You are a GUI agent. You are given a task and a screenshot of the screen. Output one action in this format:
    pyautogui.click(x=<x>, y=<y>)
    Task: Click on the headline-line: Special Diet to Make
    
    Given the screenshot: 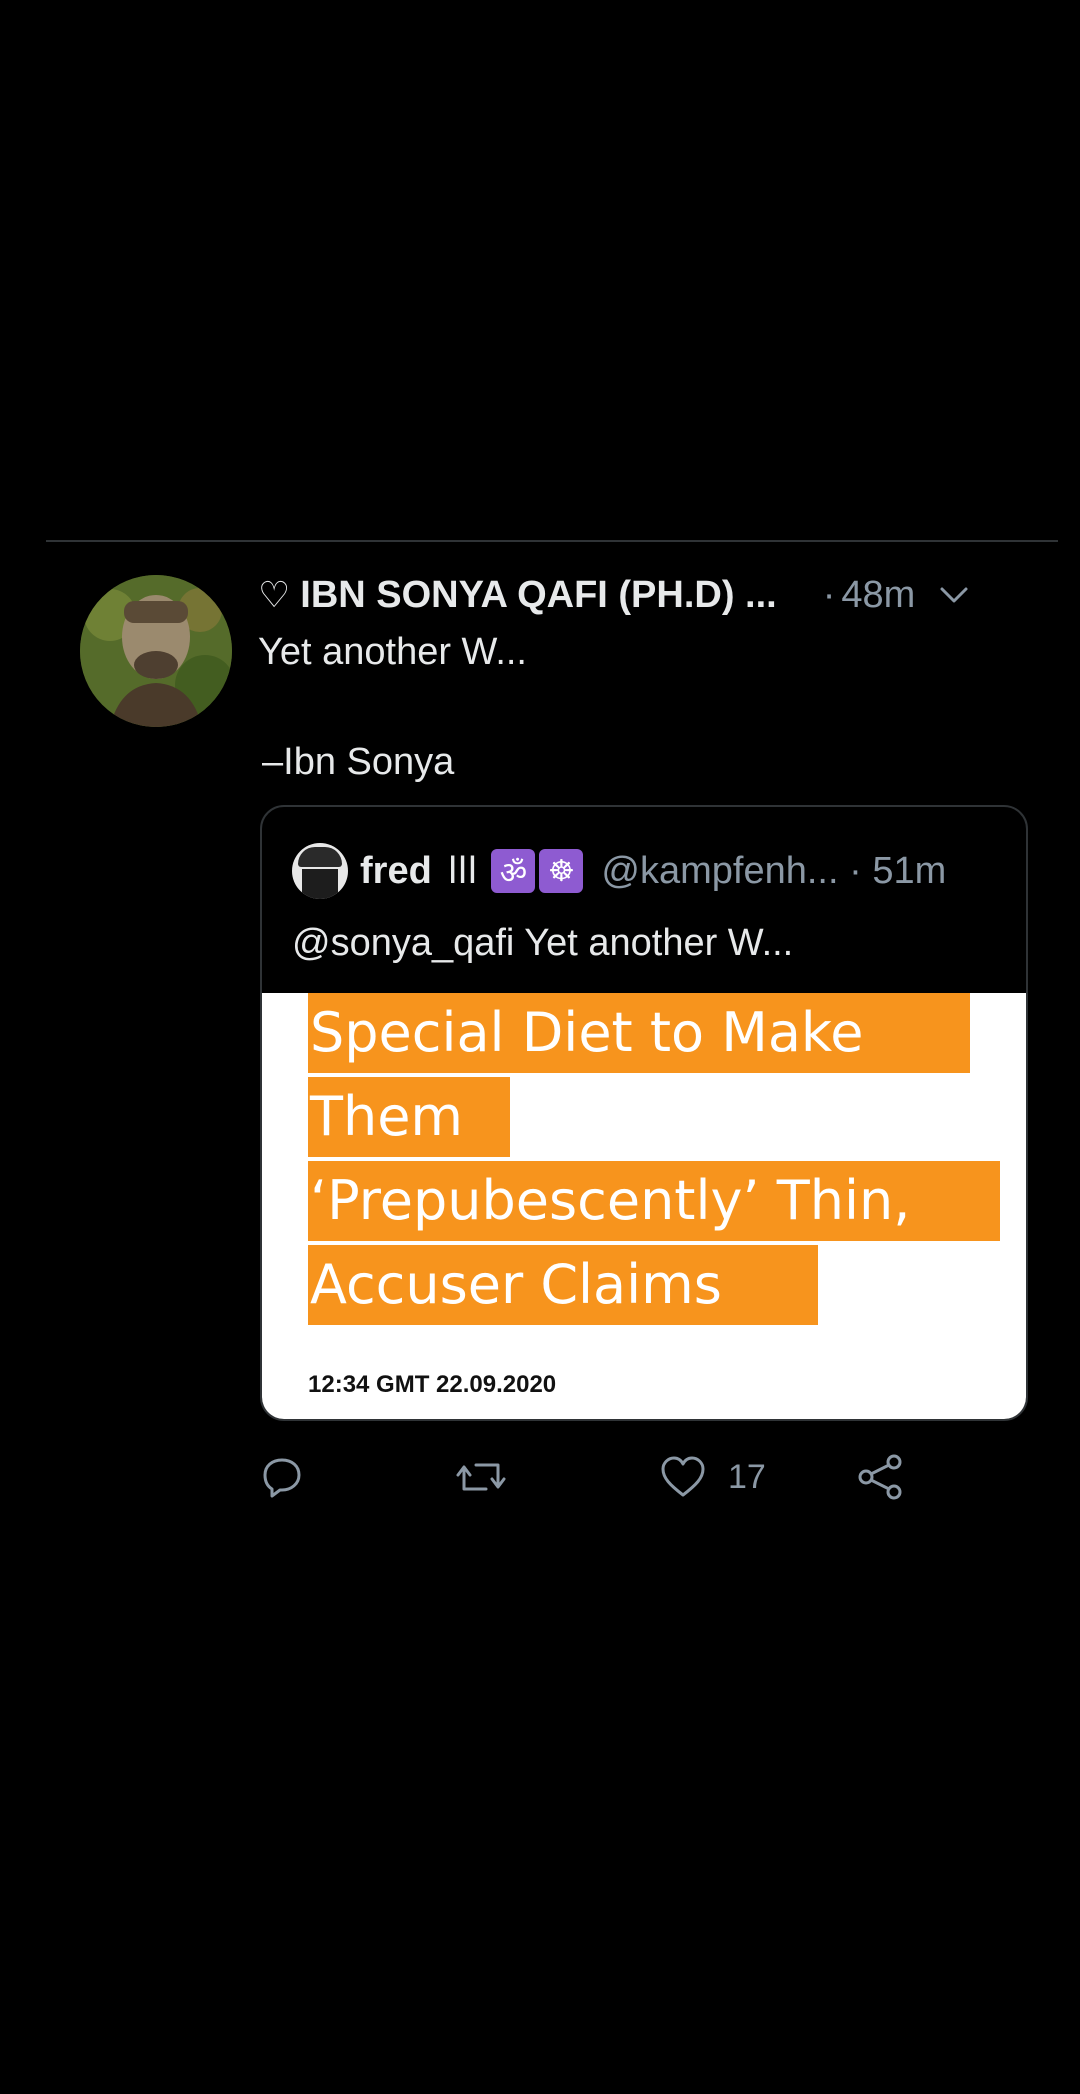 What is the action you would take?
    pyautogui.click(x=639, y=1033)
    